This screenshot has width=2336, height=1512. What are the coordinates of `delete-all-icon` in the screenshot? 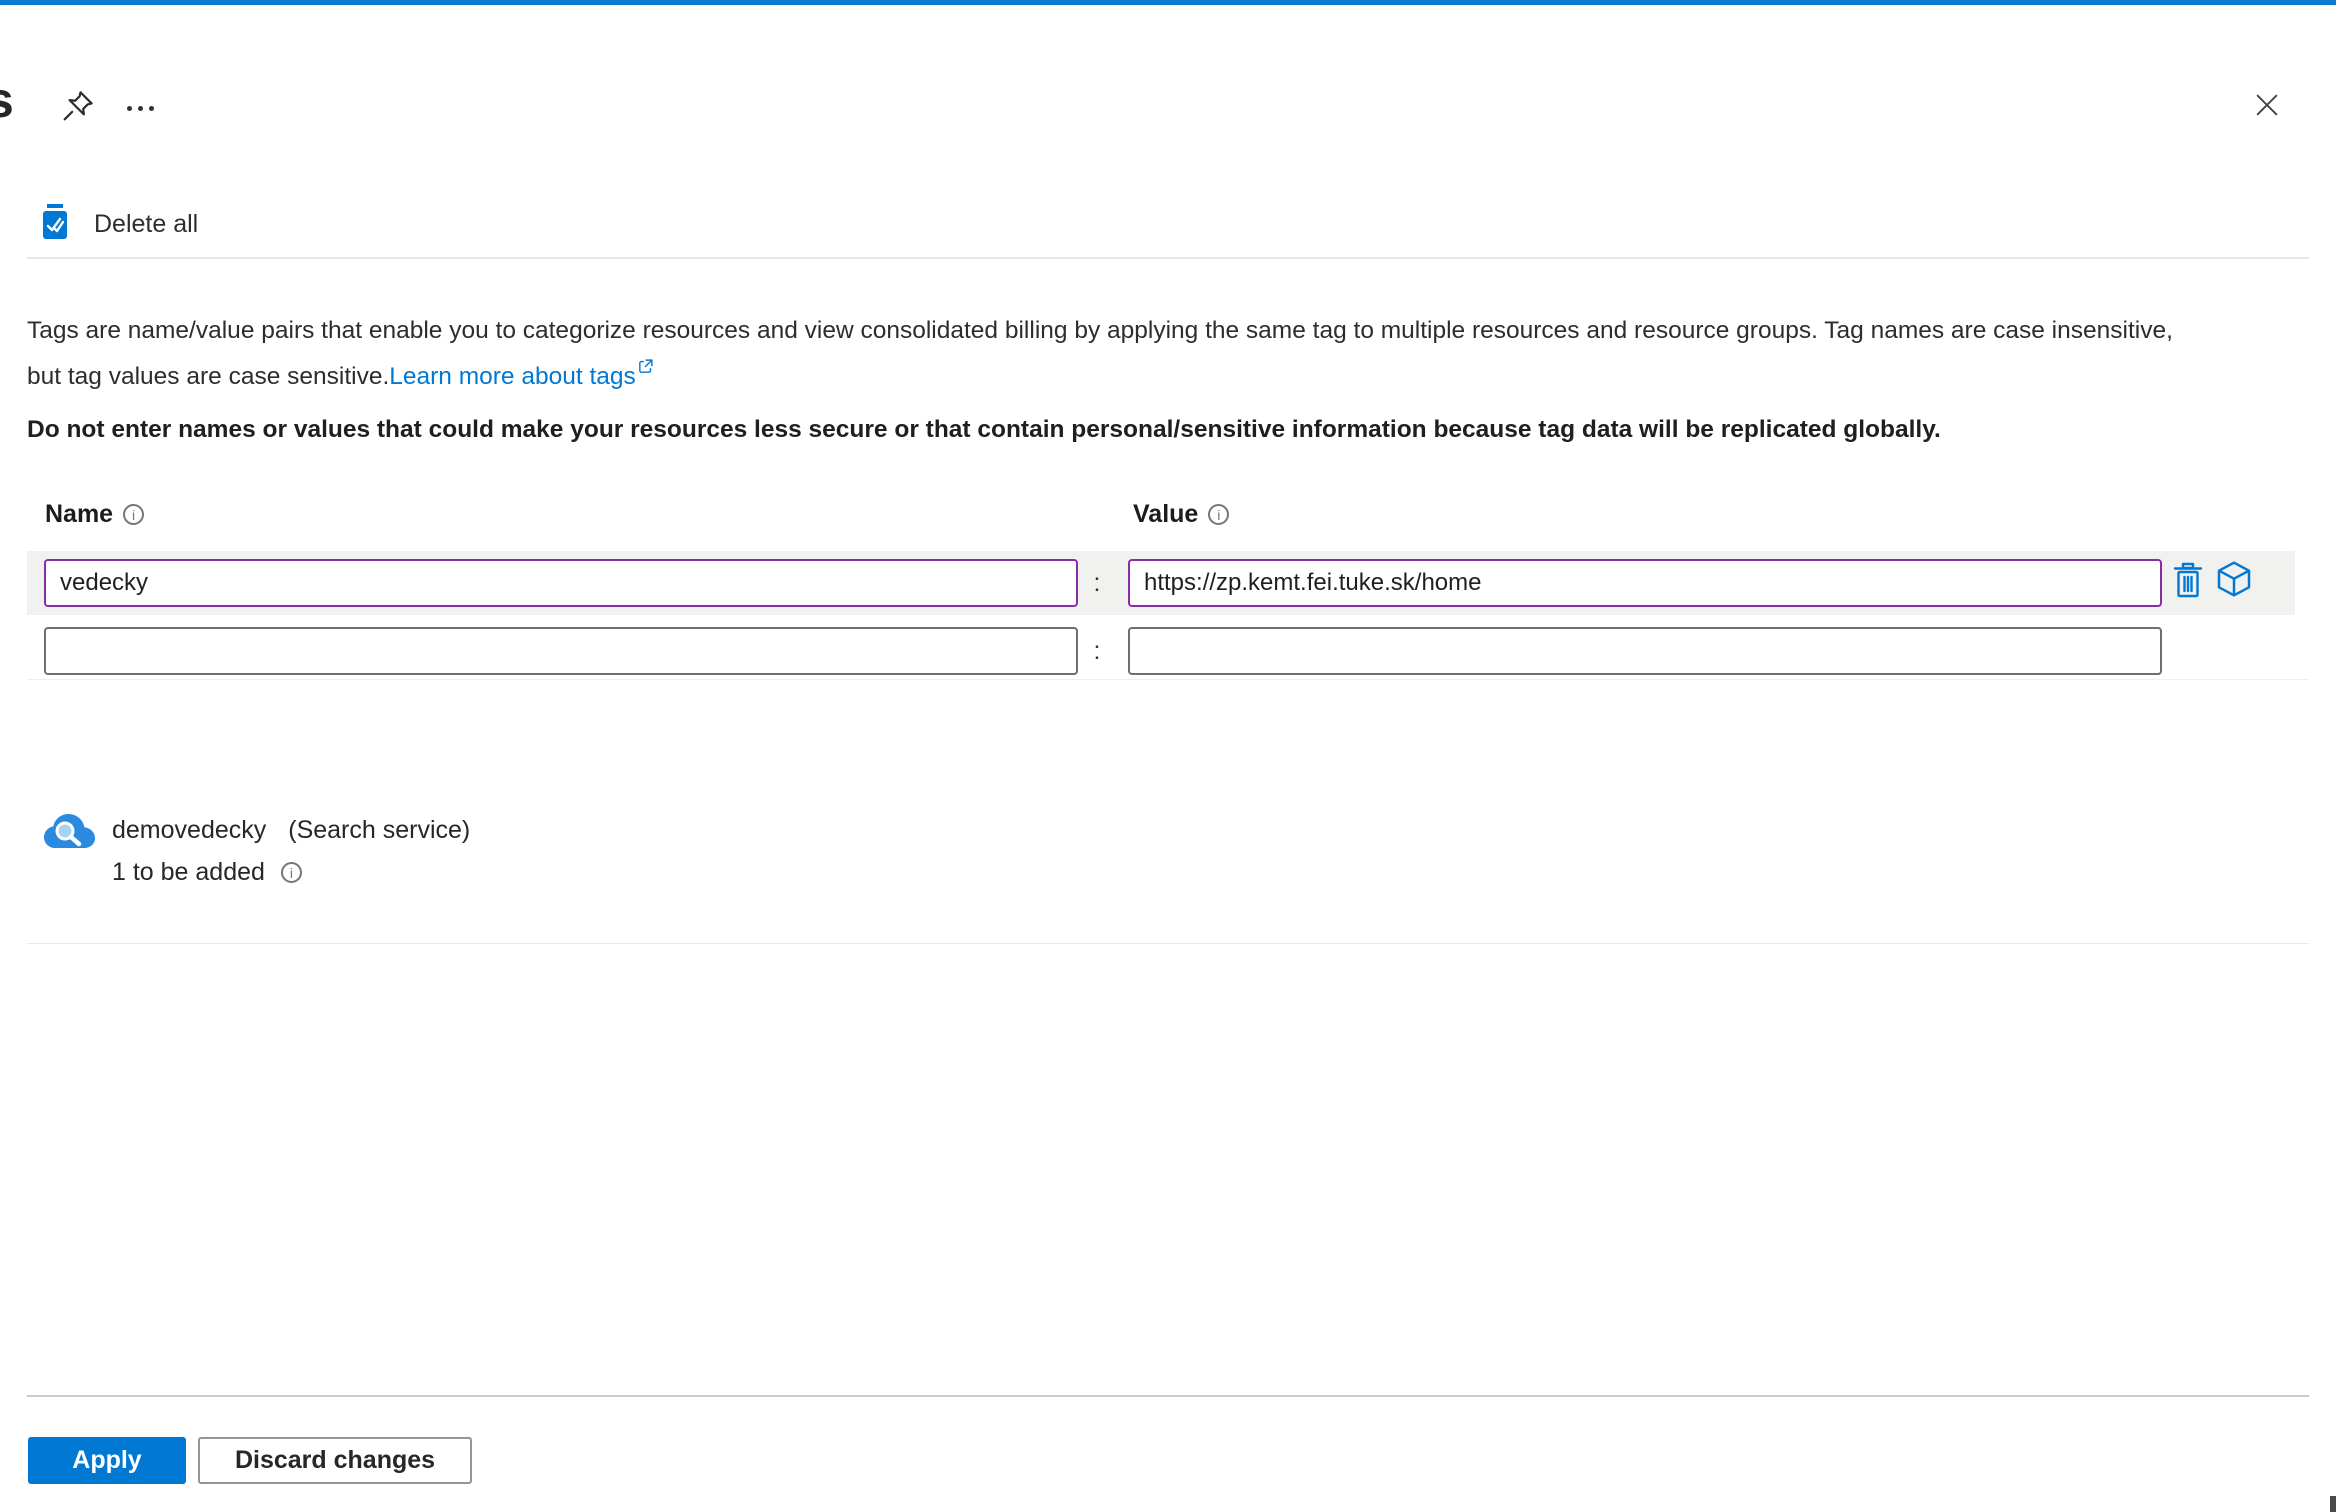 It's located at (55, 224).